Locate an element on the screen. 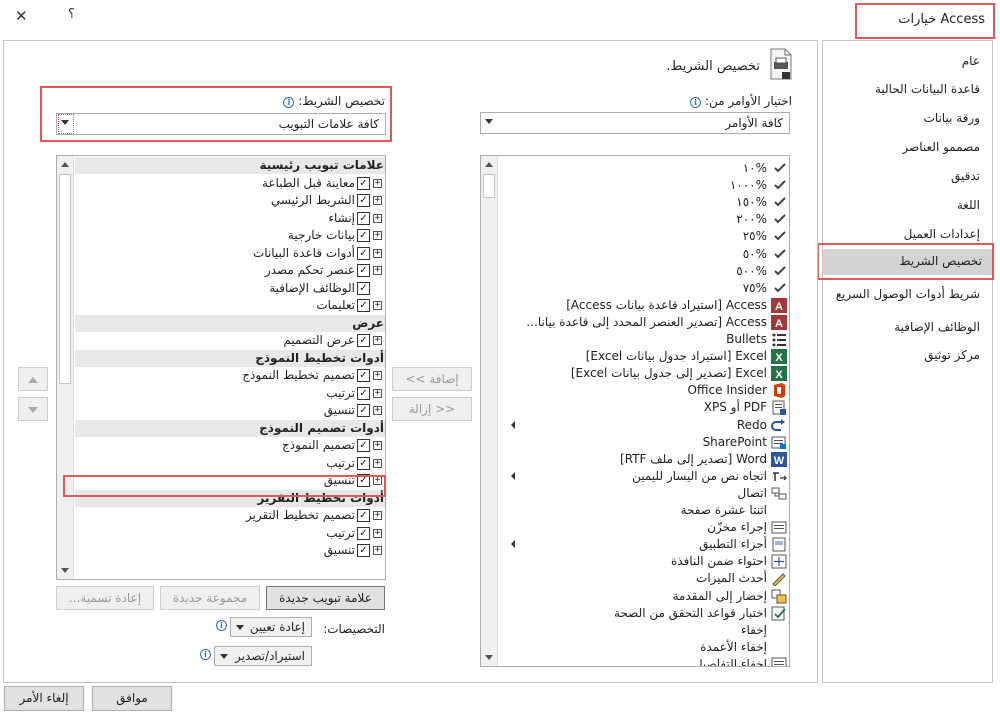 The height and width of the screenshot is (717, 1000). command-item: PDF أو XPS is located at coordinates (644, 407).